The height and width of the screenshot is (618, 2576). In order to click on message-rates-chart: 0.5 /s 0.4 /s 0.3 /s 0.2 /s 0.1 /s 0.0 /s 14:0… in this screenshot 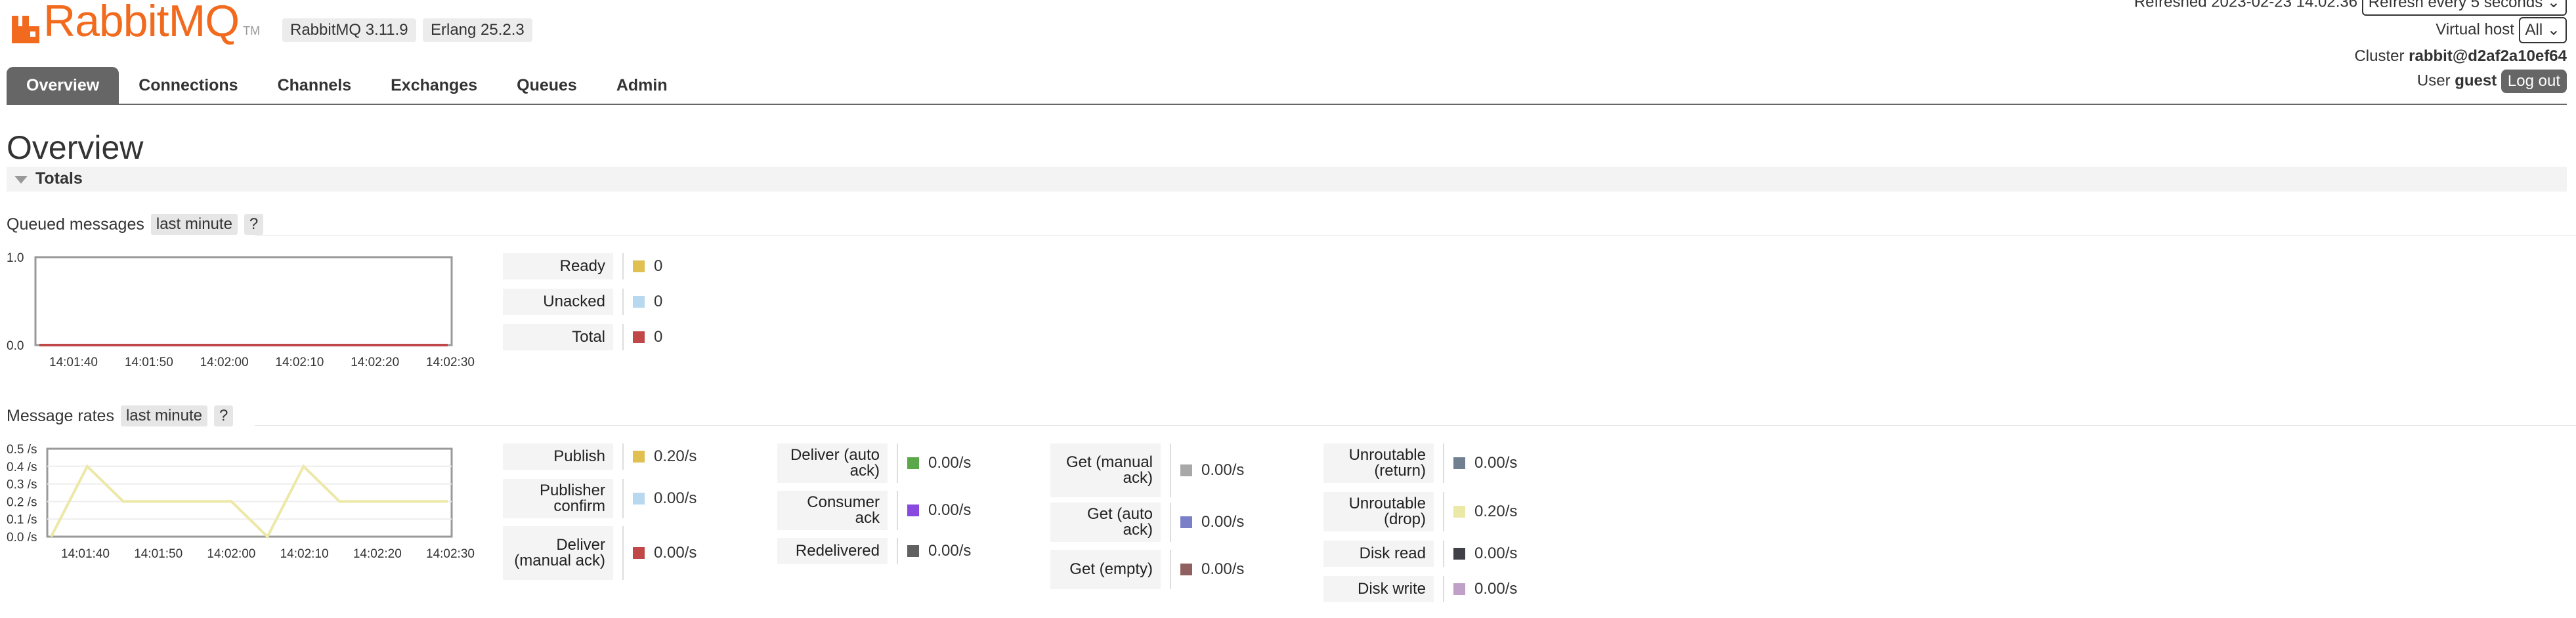, I will do `click(243, 503)`.